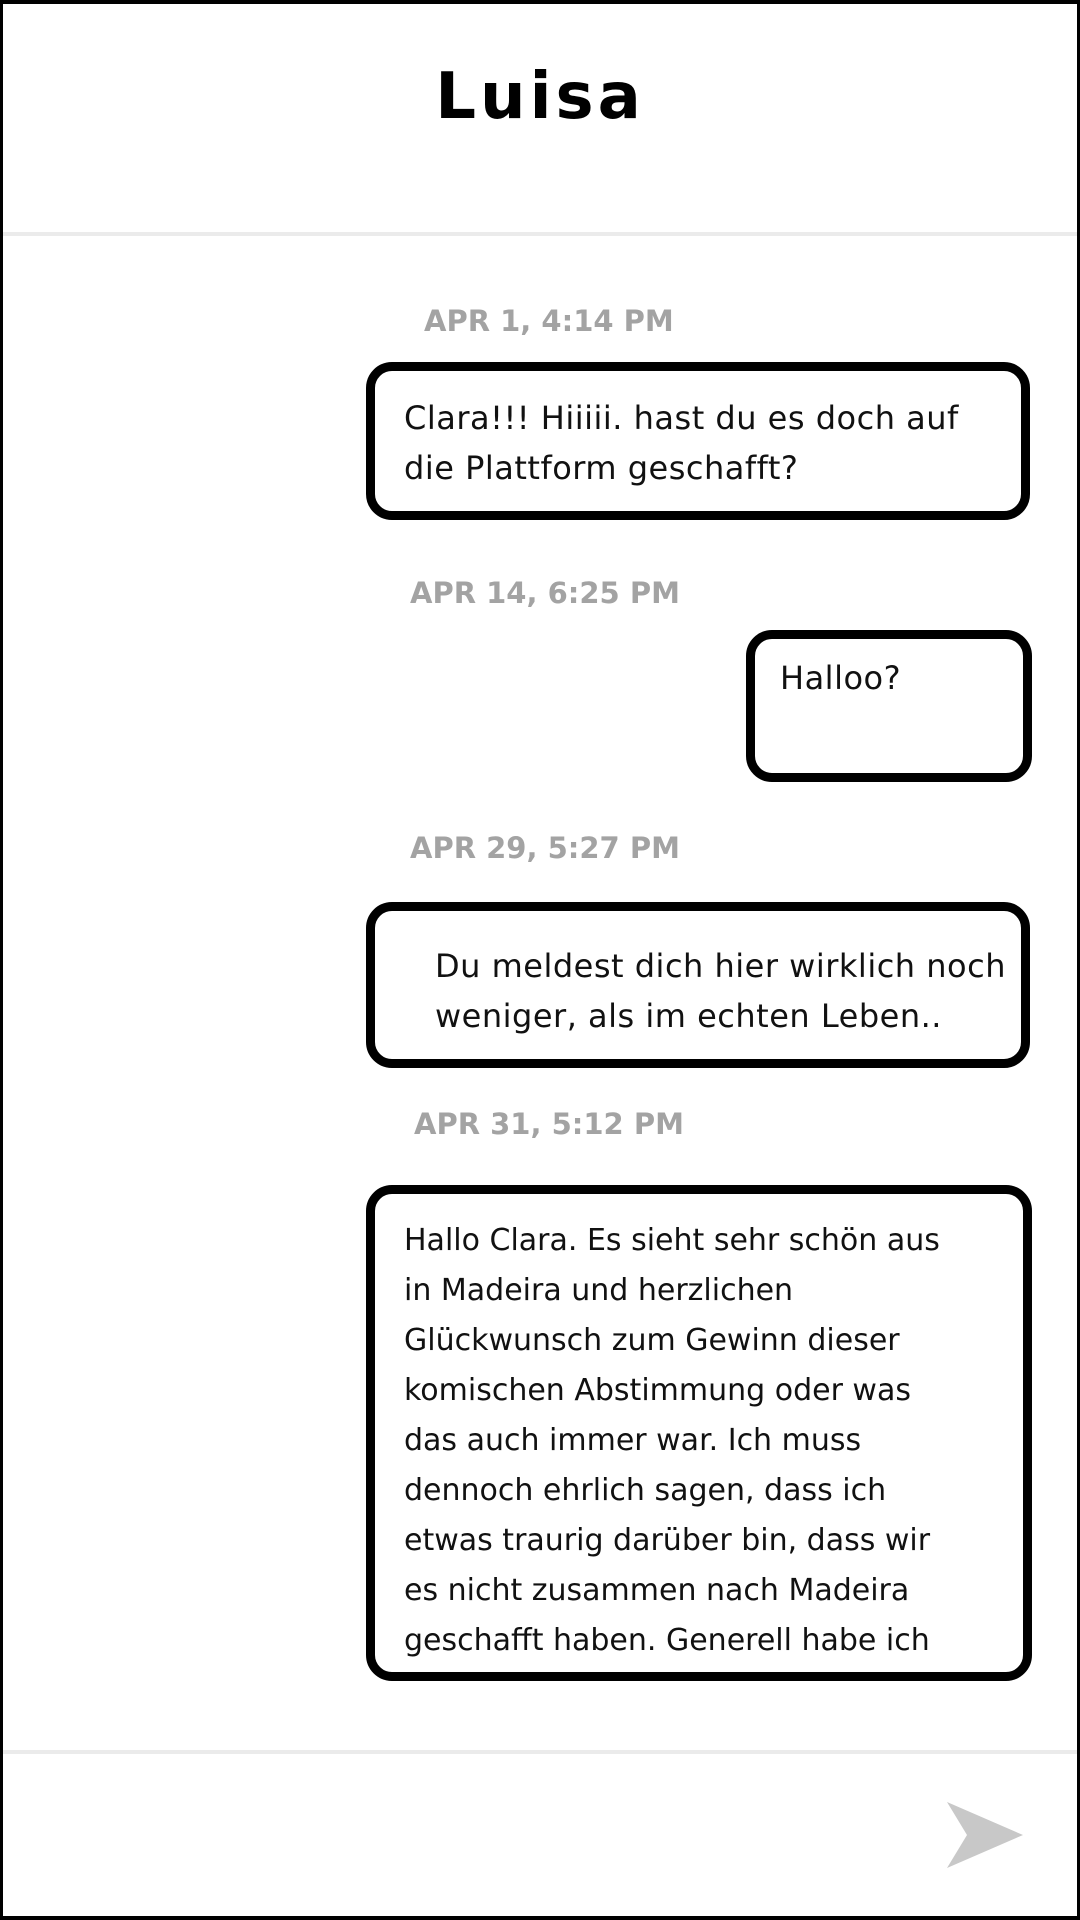 The width and height of the screenshot is (1080, 1920). I want to click on send-arrow-icon, so click(985, 1835).